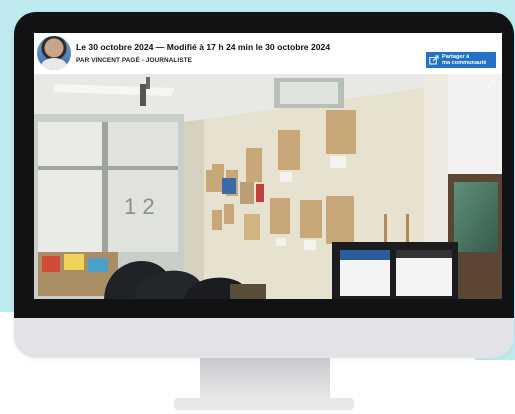 The height and width of the screenshot is (414, 515). Describe the element at coordinates (264, 338) in the screenshot. I see `monitor-chin` at that location.